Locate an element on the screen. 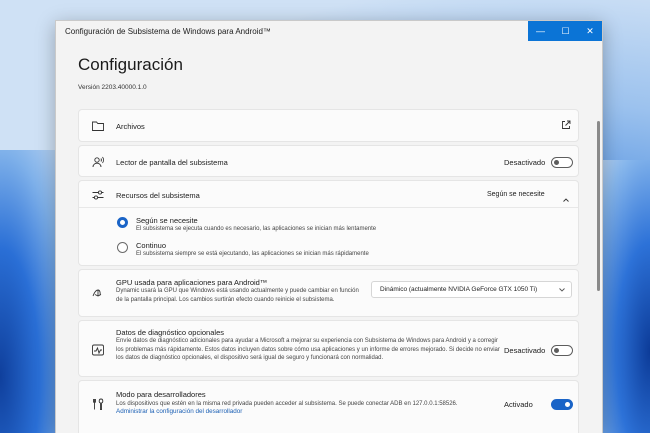 The width and height of the screenshot is (650, 433). folder-icon is located at coordinates (98, 126).